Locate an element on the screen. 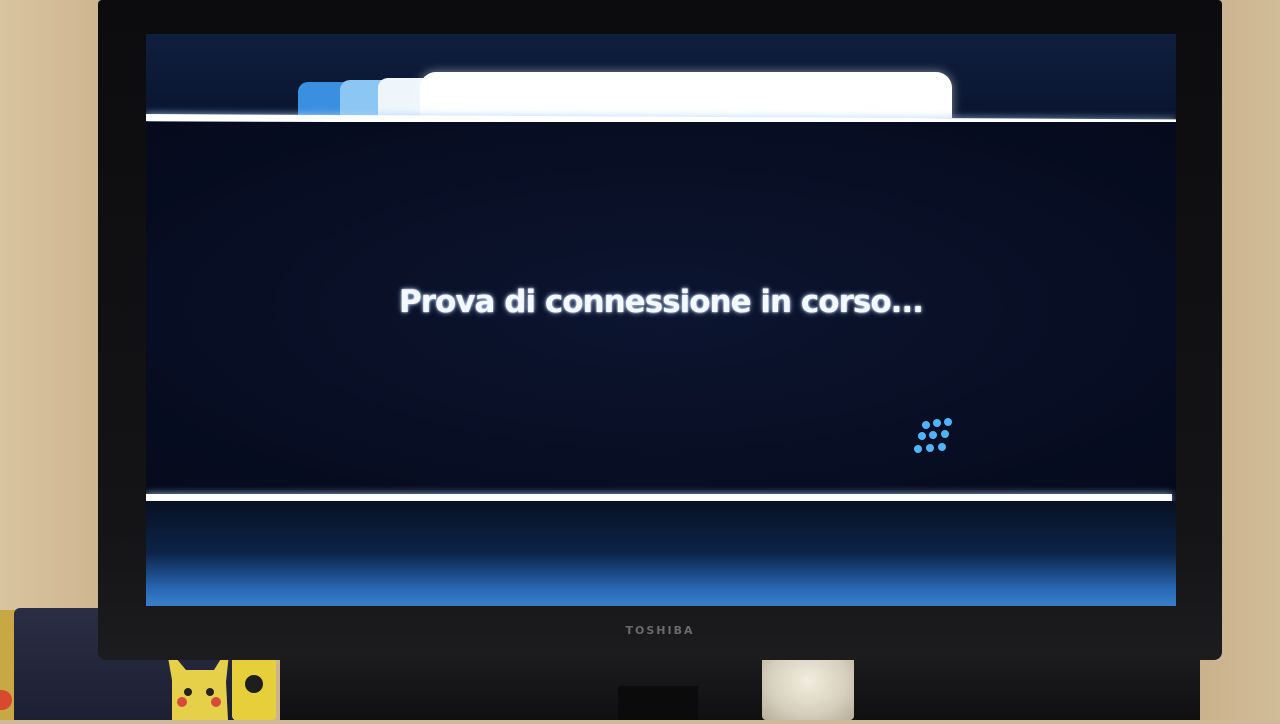  header-band is located at coordinates (661, 76).